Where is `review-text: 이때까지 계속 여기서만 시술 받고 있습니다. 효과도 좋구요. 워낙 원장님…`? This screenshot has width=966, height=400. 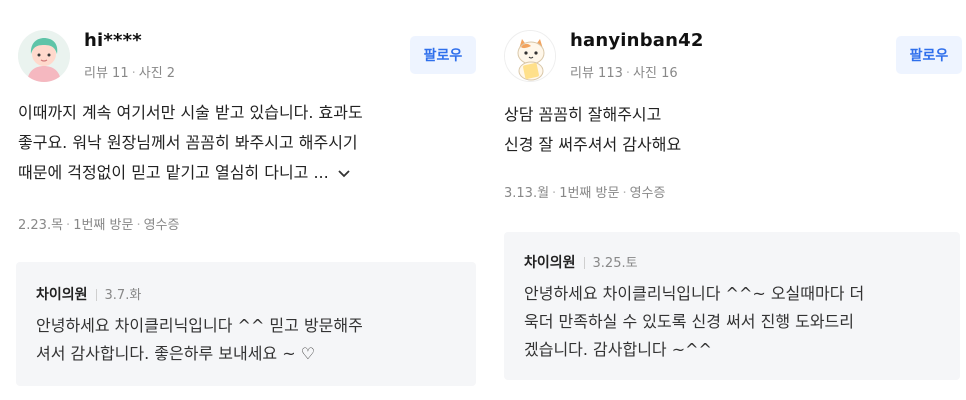
review-text: 이때까지 계속 여기서만 시술 받고 있습니다. 효과도 좋구요. 워낙 원장님… is located at coordinates (190, 142).